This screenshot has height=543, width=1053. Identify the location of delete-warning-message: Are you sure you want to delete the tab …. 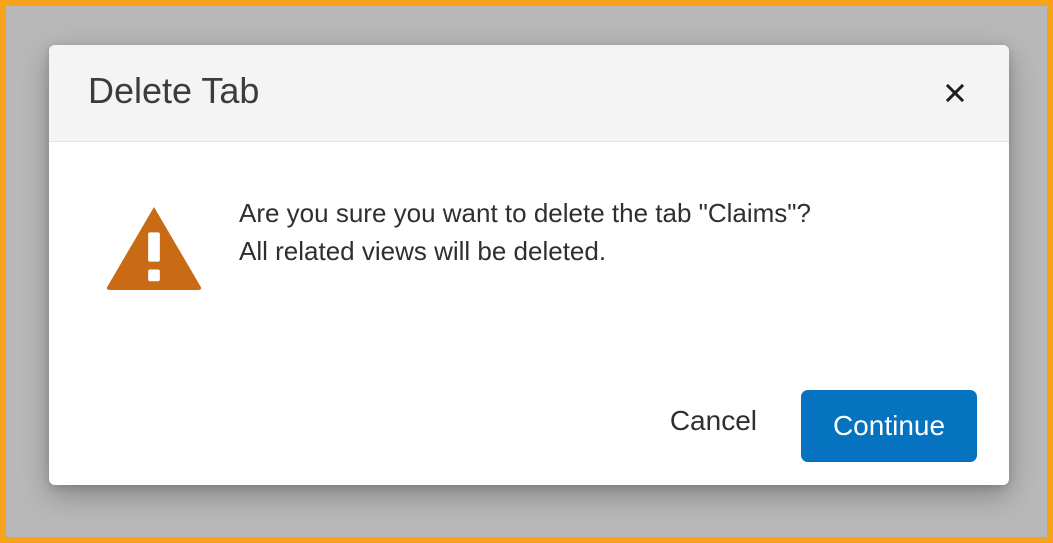
(604, 232).